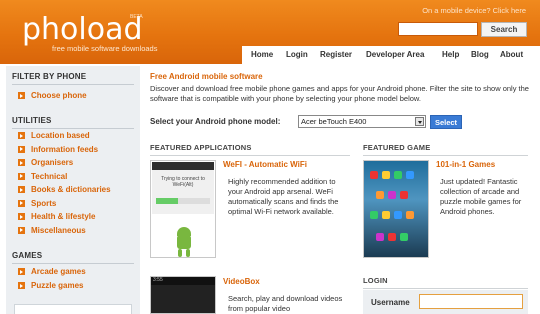 This screenshot has height=314, width=540. I want to click on sidebar-item-technical: Technical, so click(42, 177).